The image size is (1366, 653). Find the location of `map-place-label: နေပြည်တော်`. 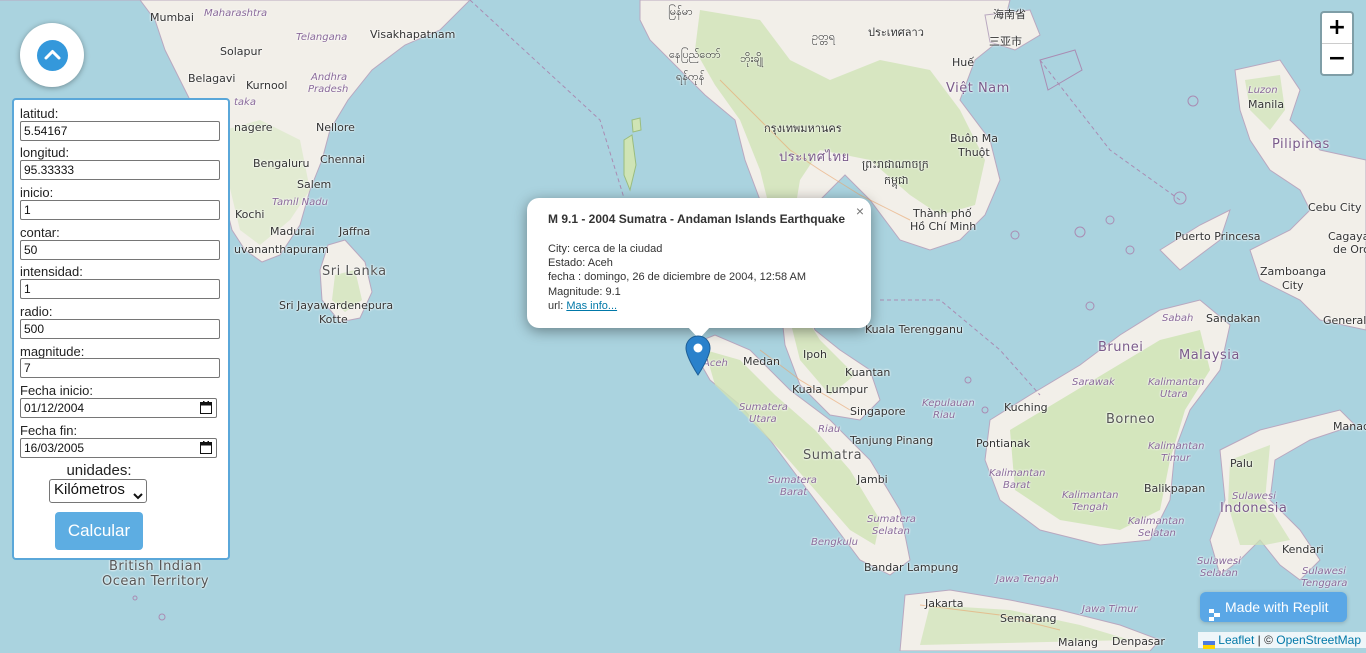

map-place-label: နေပြည်တော် is located at coordinates (695, 54).